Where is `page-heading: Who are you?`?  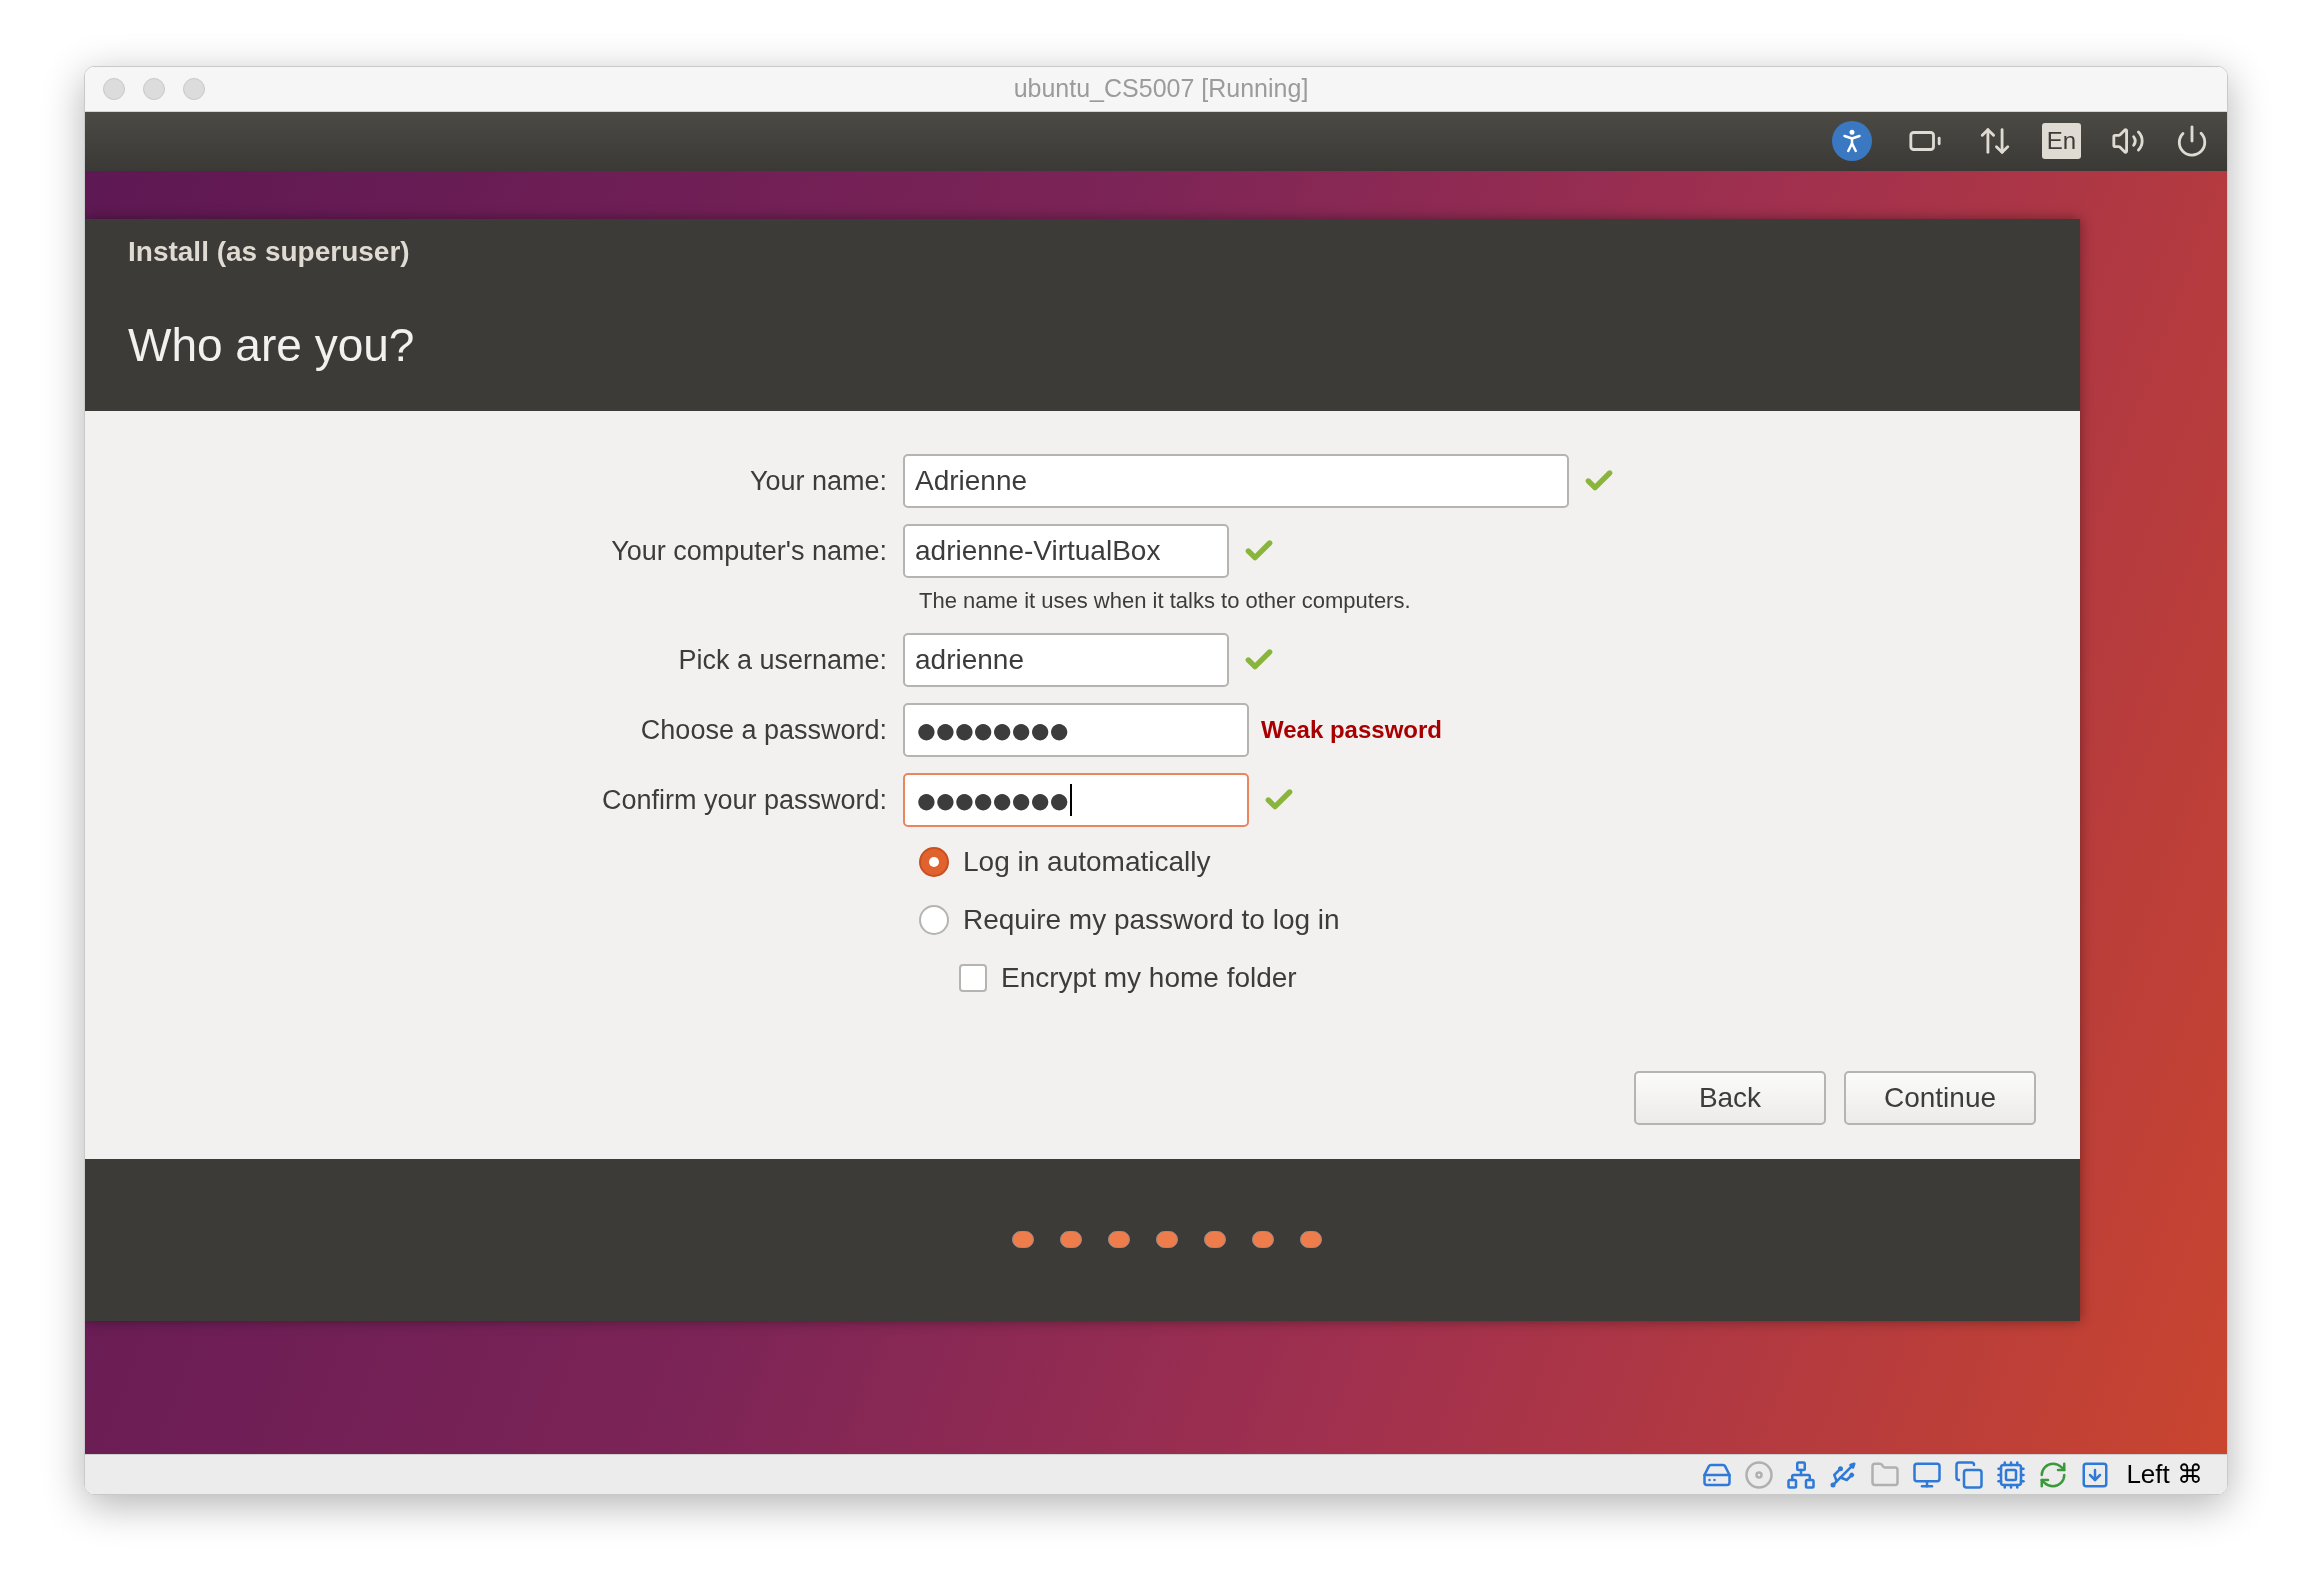 page-heading: Who are you? is located at coordinates (272, 345).